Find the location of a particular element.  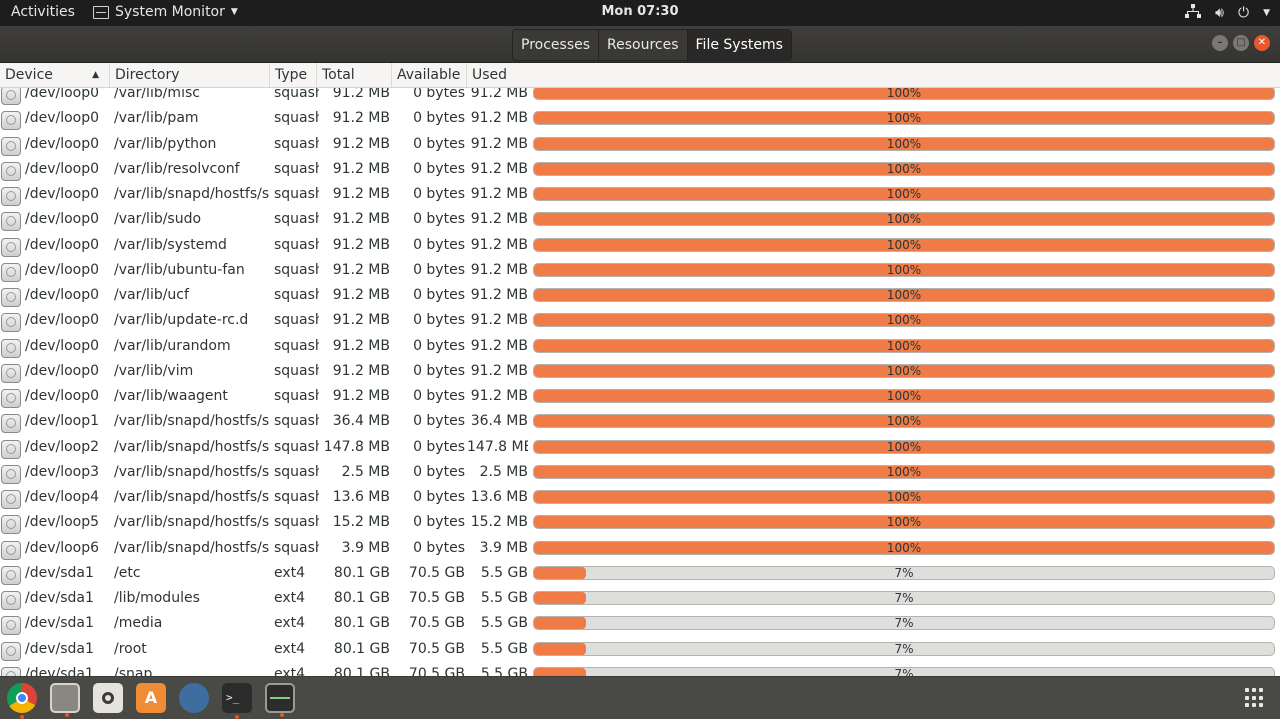

rhythmbox-icon is located at coordinates (108, 698).